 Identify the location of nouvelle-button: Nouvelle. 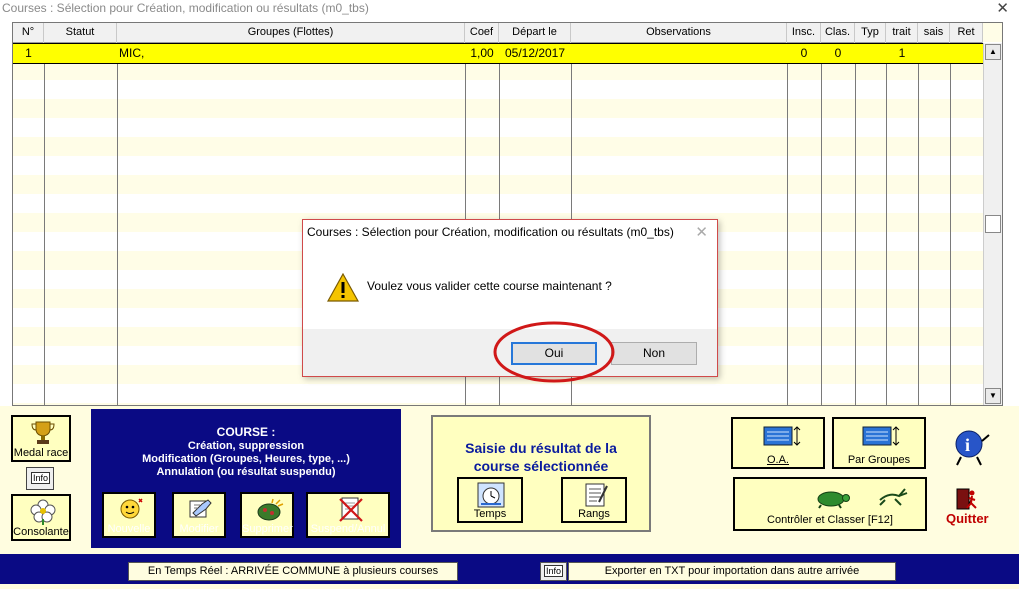
(129, 515).